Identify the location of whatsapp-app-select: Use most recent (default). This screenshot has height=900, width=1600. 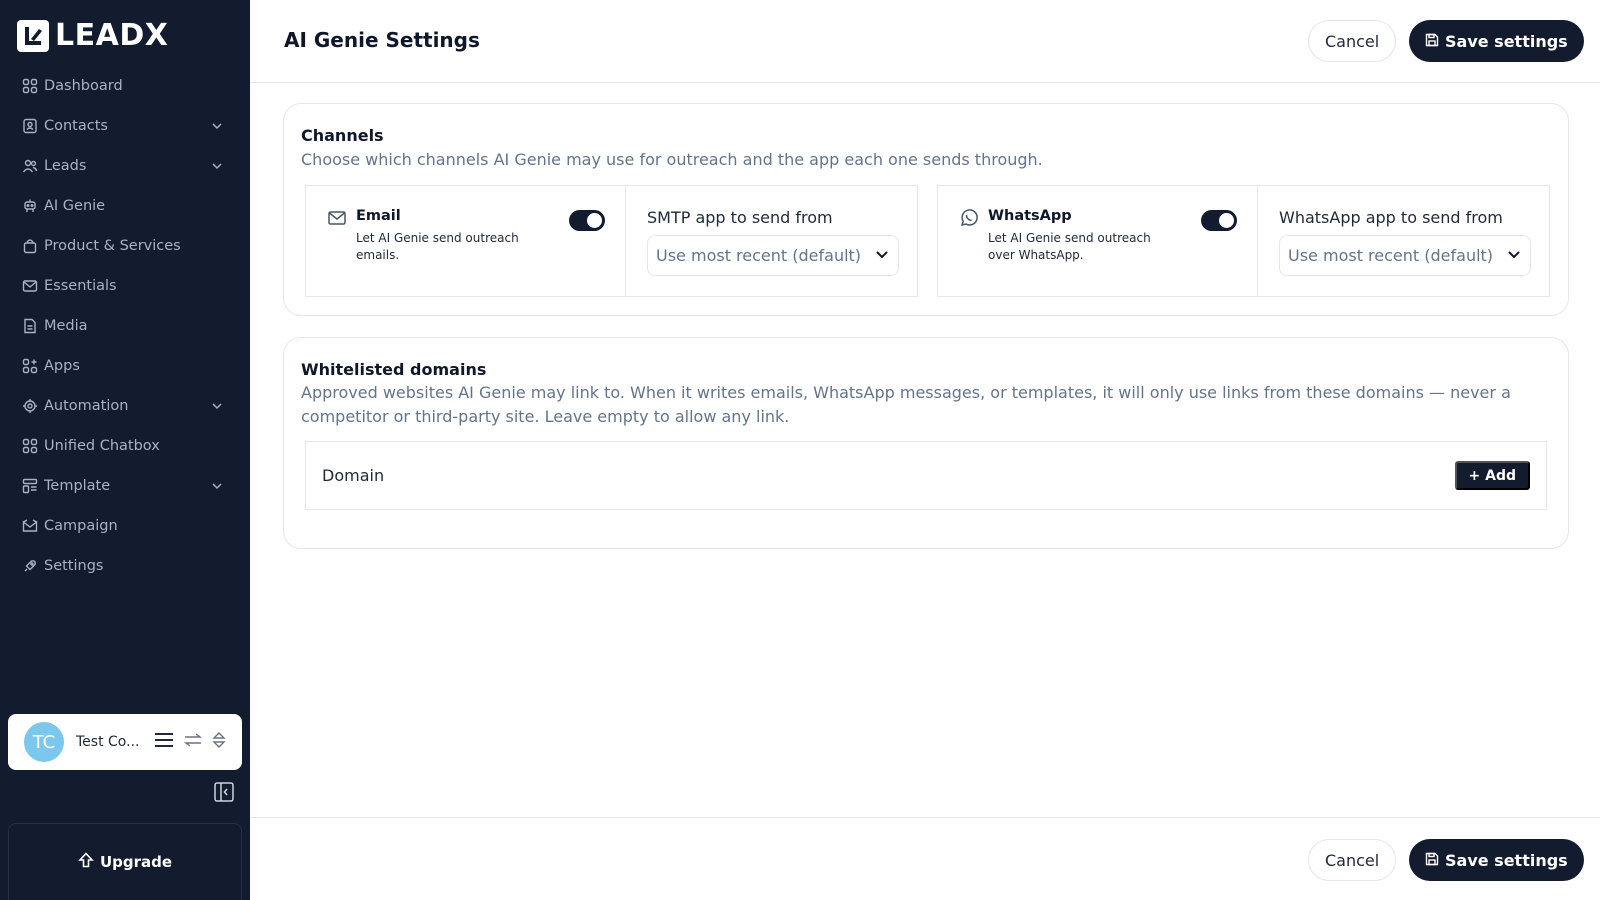
(1405, 255).